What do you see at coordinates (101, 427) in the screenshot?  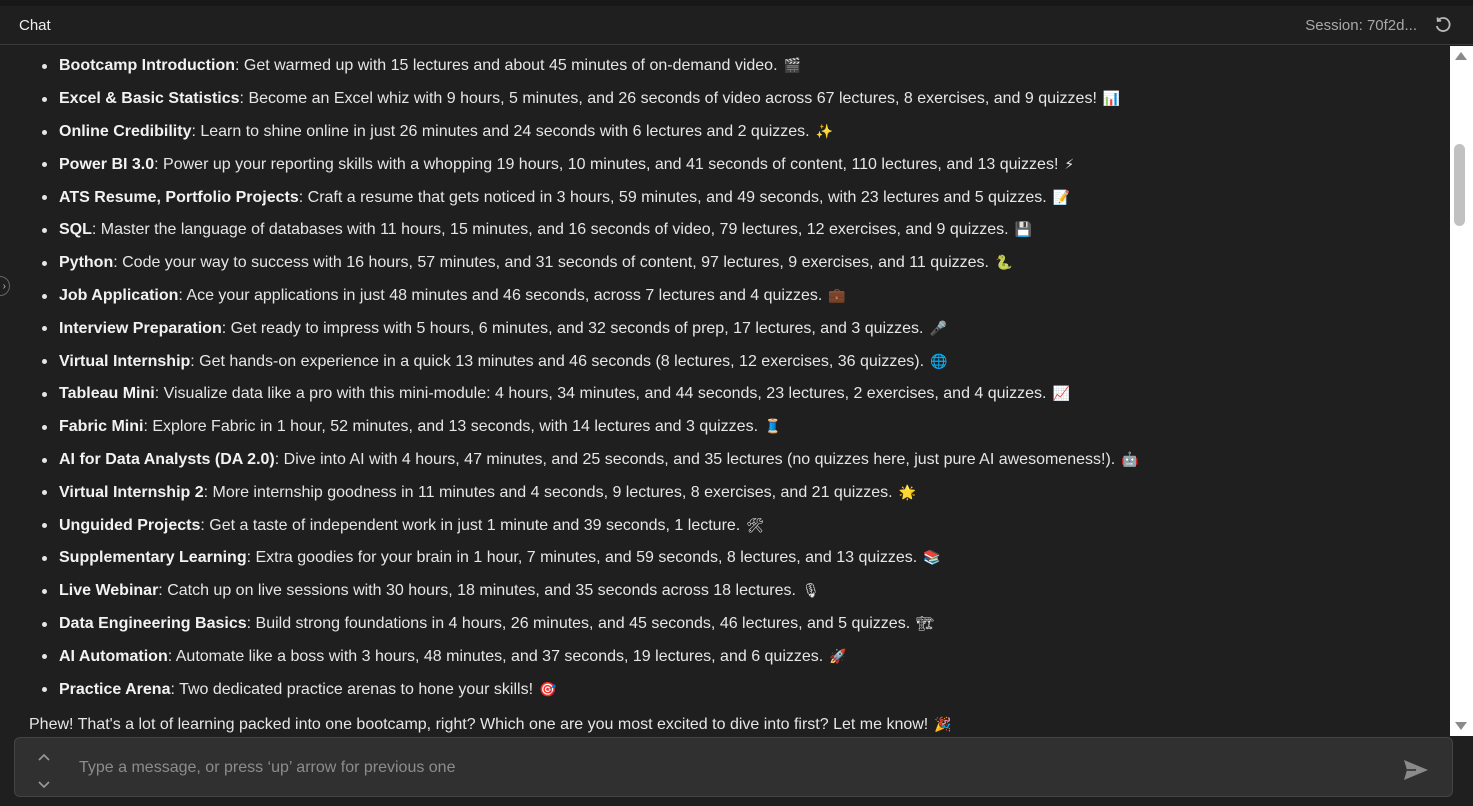 I see `course-name: Fabric Mini` at bounding box center [101, 427].